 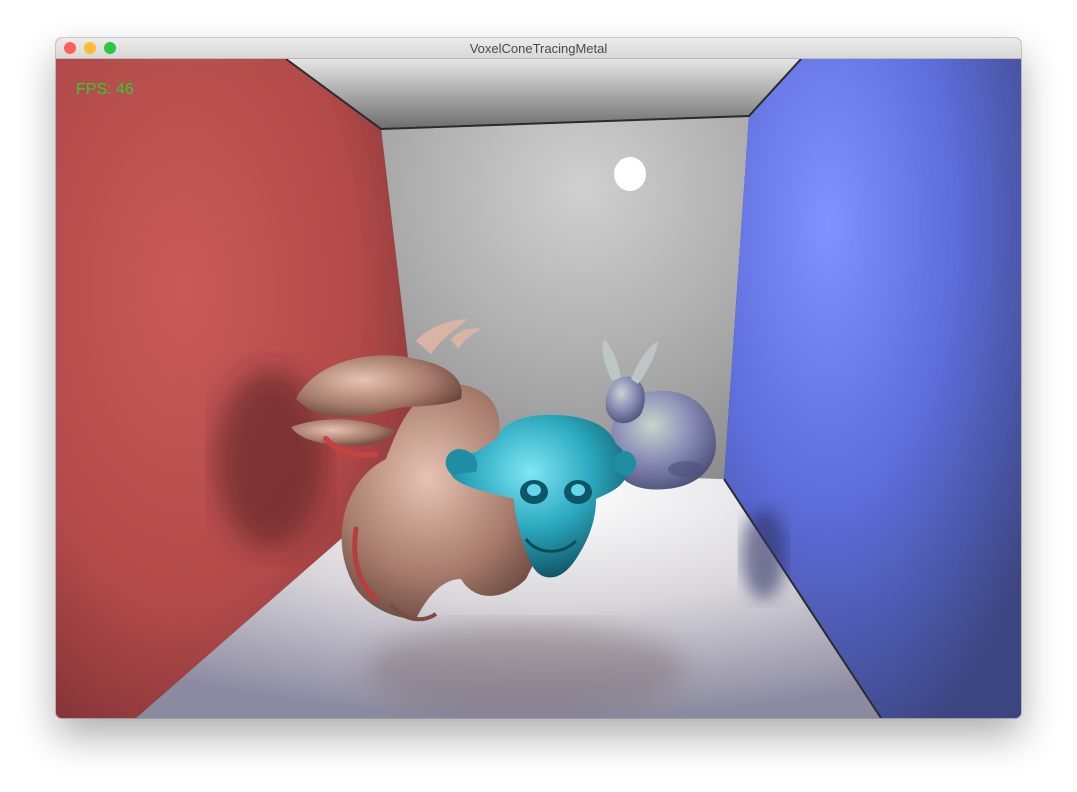 I want to click on bunny-wall-shadow, so click(x=764, y=554).